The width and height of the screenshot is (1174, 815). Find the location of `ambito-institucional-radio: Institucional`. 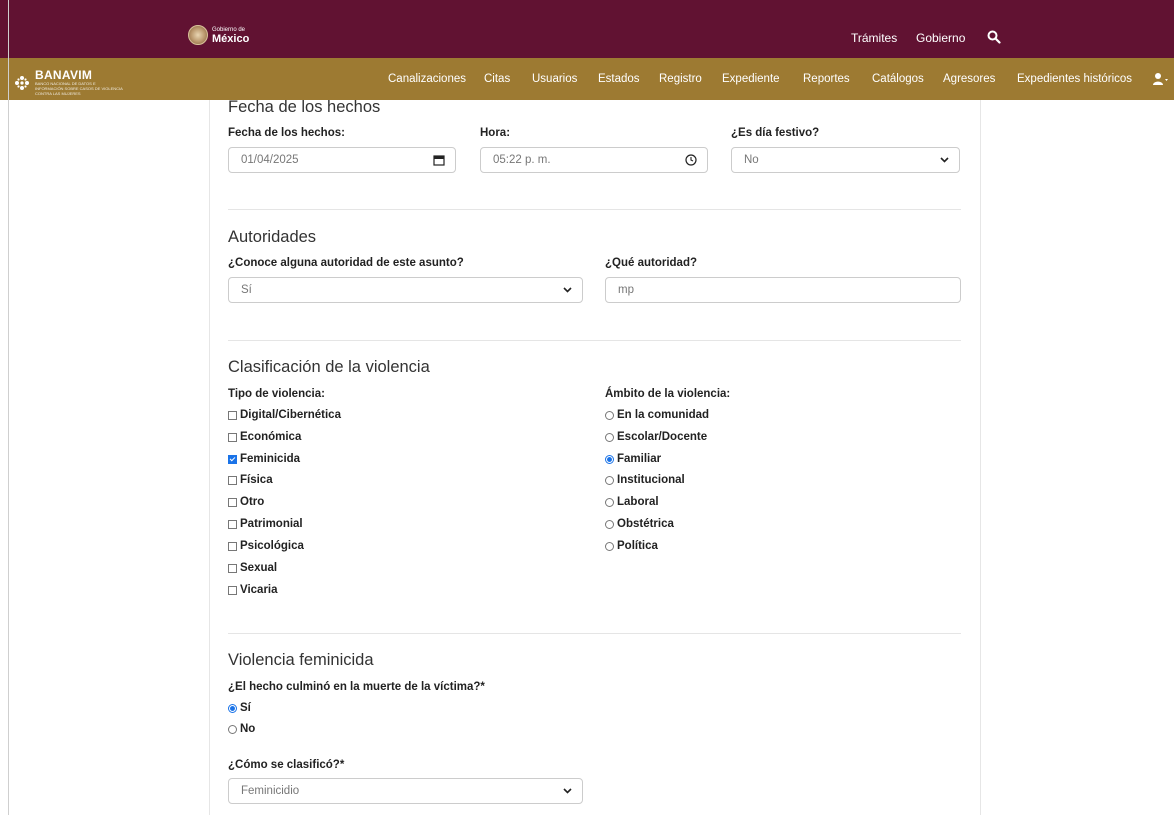

ambito-institucional-radio: Institucional is located at coordinates (645, 480).